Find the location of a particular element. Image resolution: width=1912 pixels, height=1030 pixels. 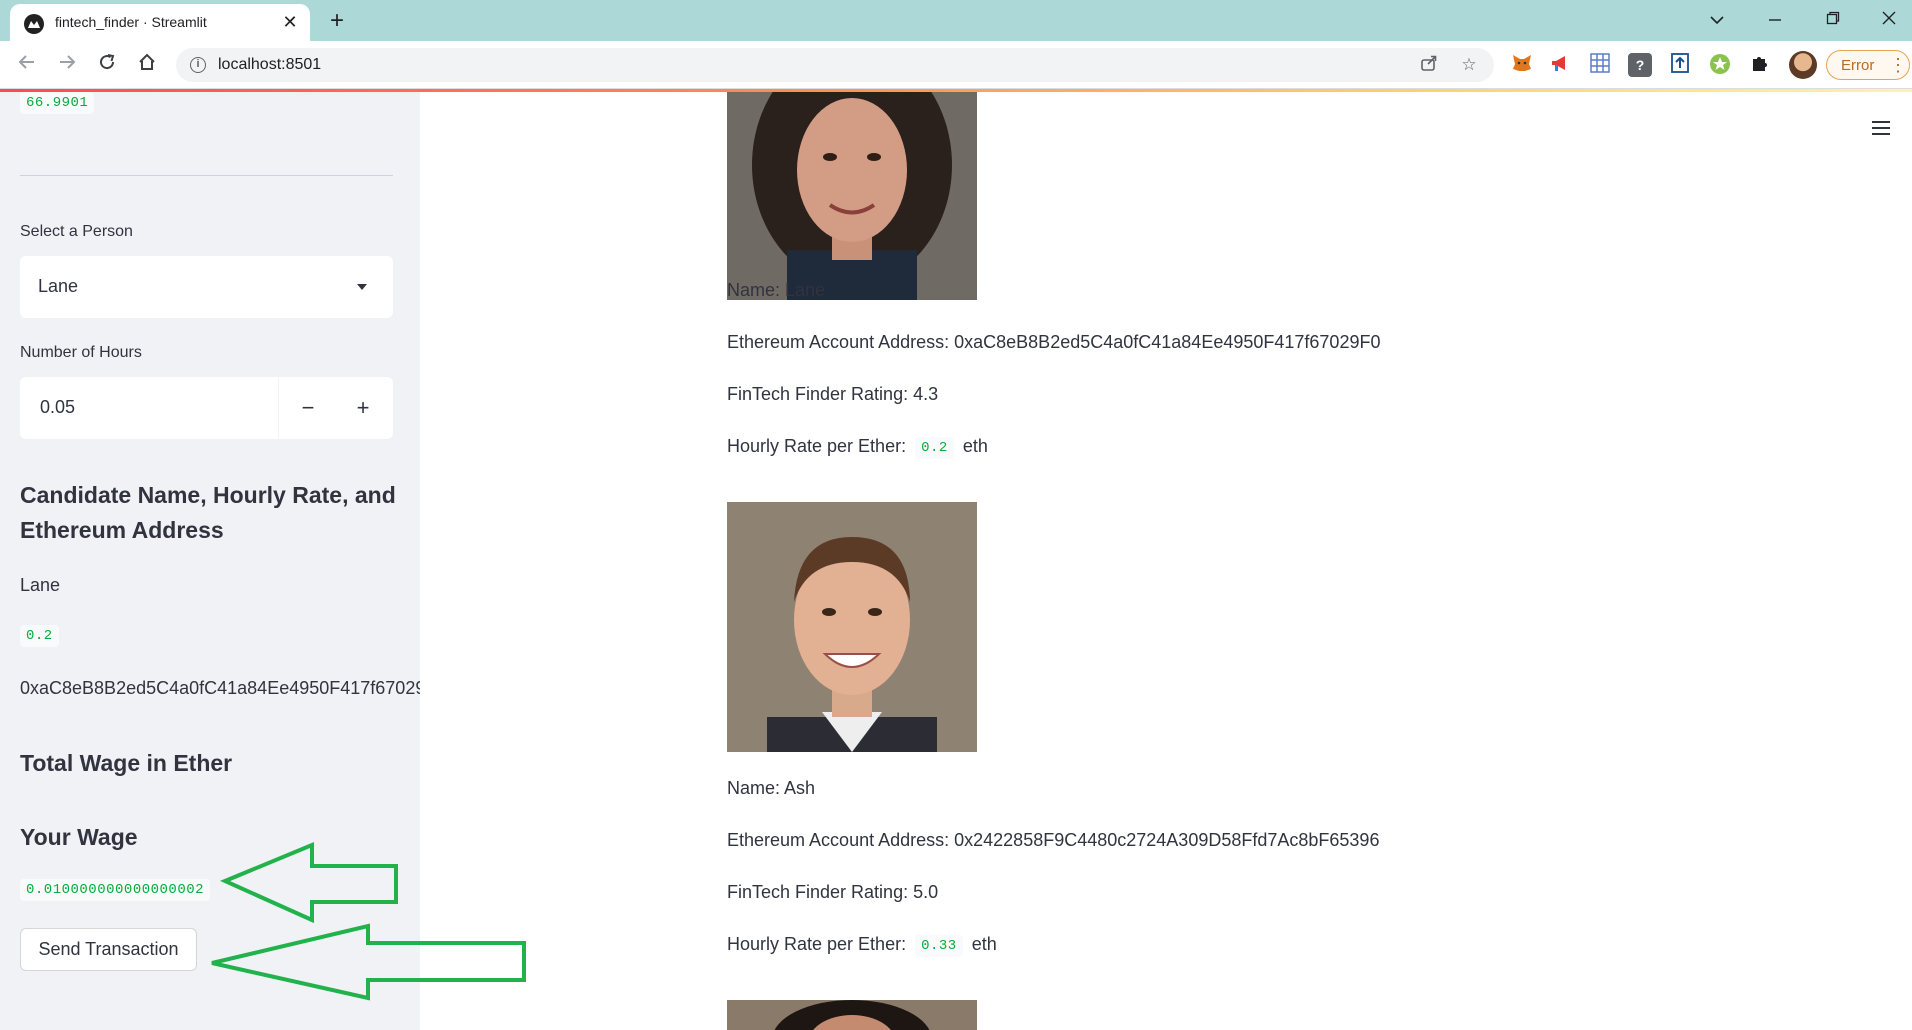

tab-close-icon: ✕ is located at coordinates (290, 22).